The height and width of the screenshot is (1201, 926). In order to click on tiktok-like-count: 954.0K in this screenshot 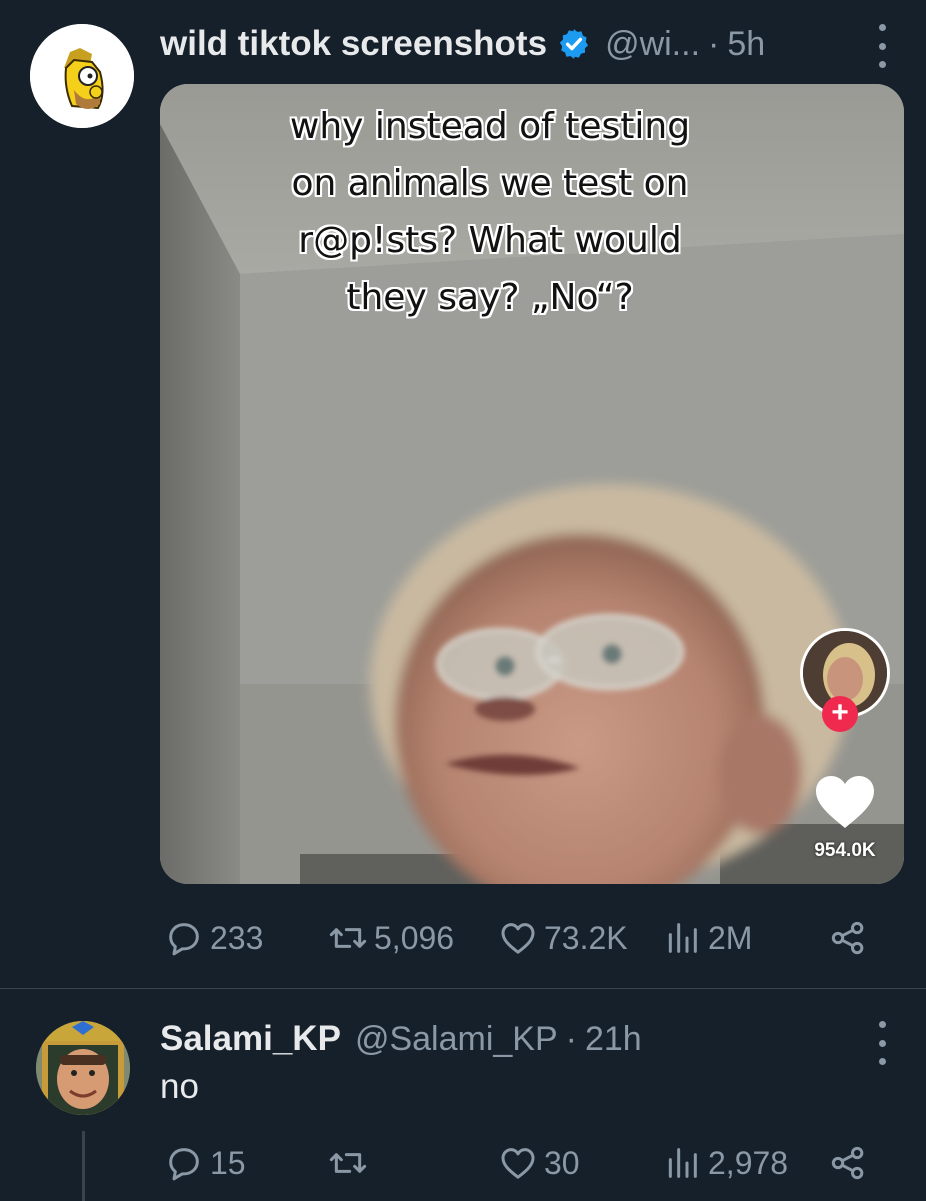, I will do `click(845, 850)`.